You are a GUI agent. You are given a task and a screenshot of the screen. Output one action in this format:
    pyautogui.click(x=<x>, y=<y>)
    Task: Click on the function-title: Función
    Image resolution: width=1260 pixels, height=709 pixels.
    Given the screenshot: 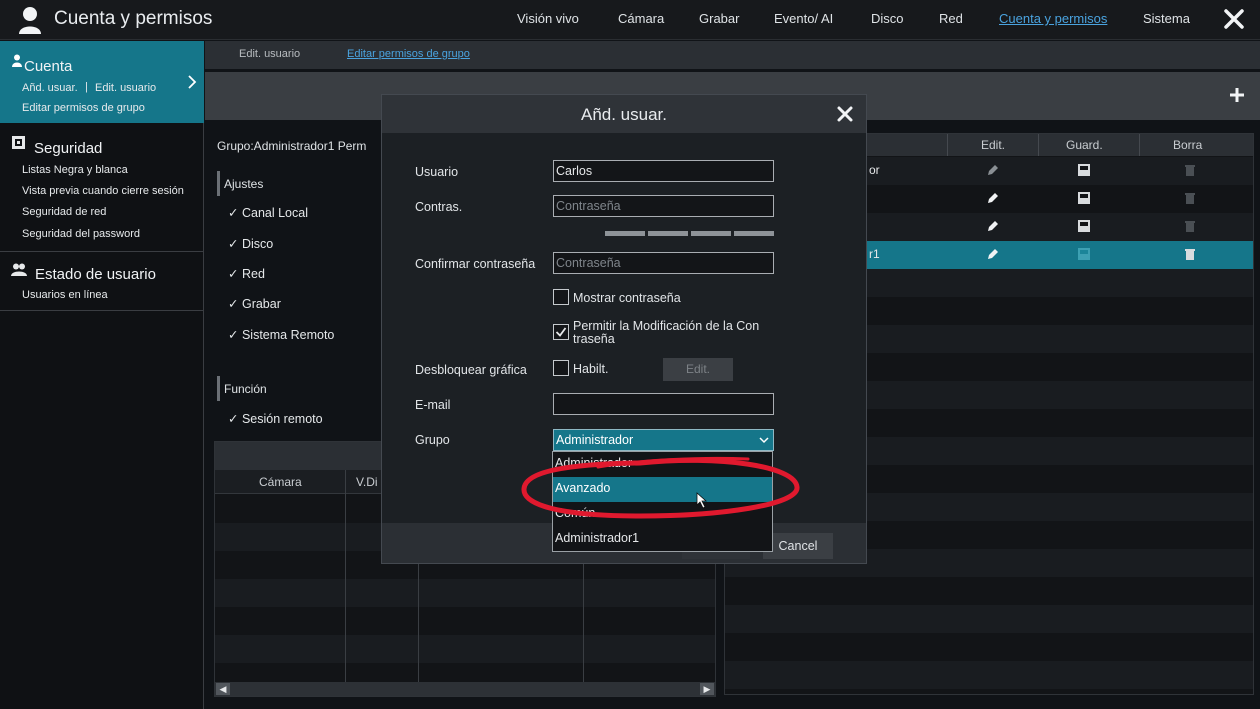 What is the action you would take?
    pyautogui.click(x=245, y=389)
    